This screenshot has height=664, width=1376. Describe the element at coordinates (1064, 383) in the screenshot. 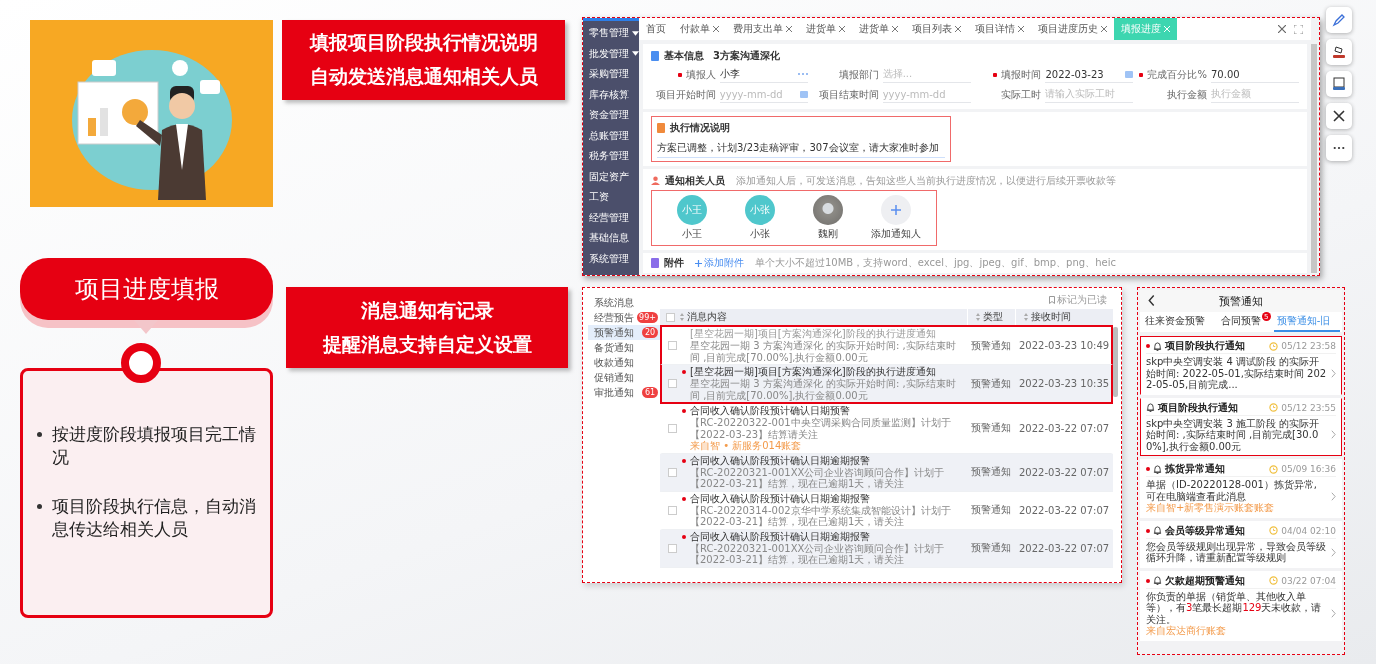

I see `table-cell-text: 2022-03-23 10:35` at that location.